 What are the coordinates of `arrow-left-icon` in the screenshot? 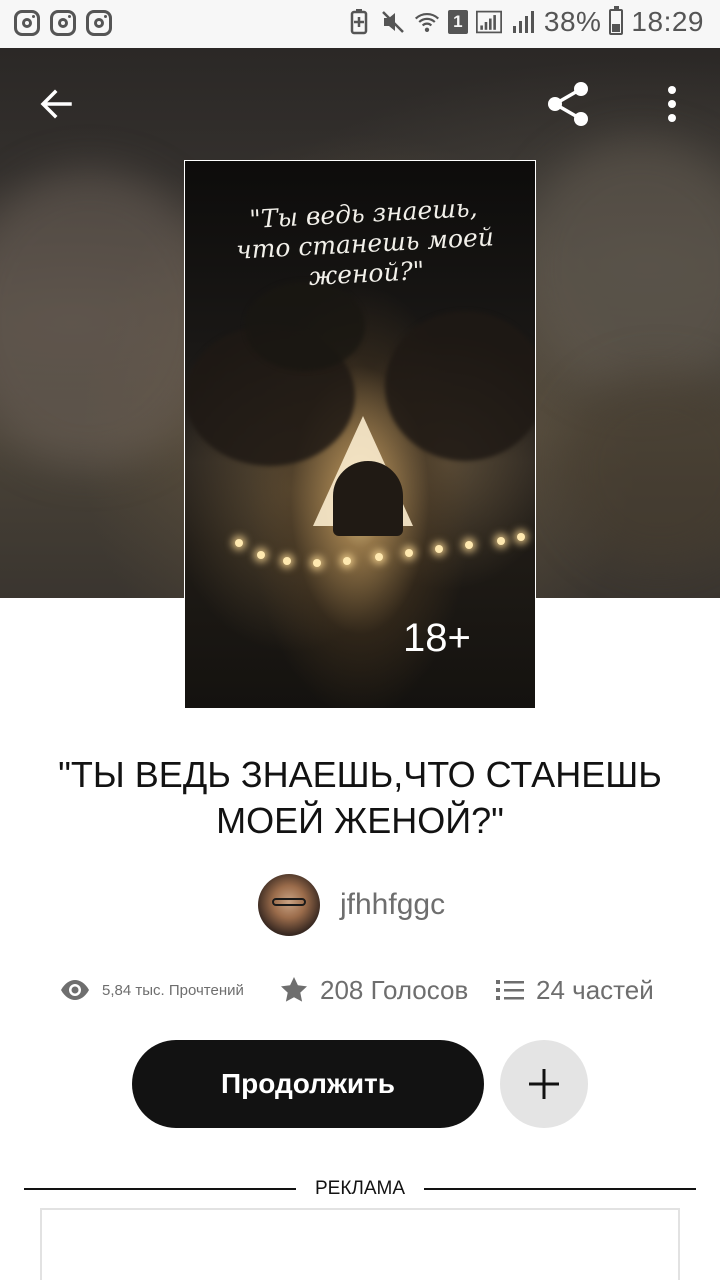 It's located at (56, 104).